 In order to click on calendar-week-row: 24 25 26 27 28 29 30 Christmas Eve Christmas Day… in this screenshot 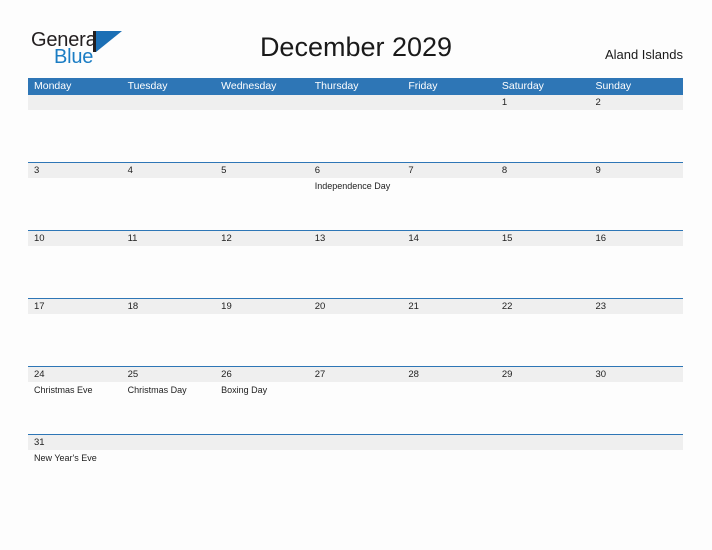, I will do `click(355, 400)`.